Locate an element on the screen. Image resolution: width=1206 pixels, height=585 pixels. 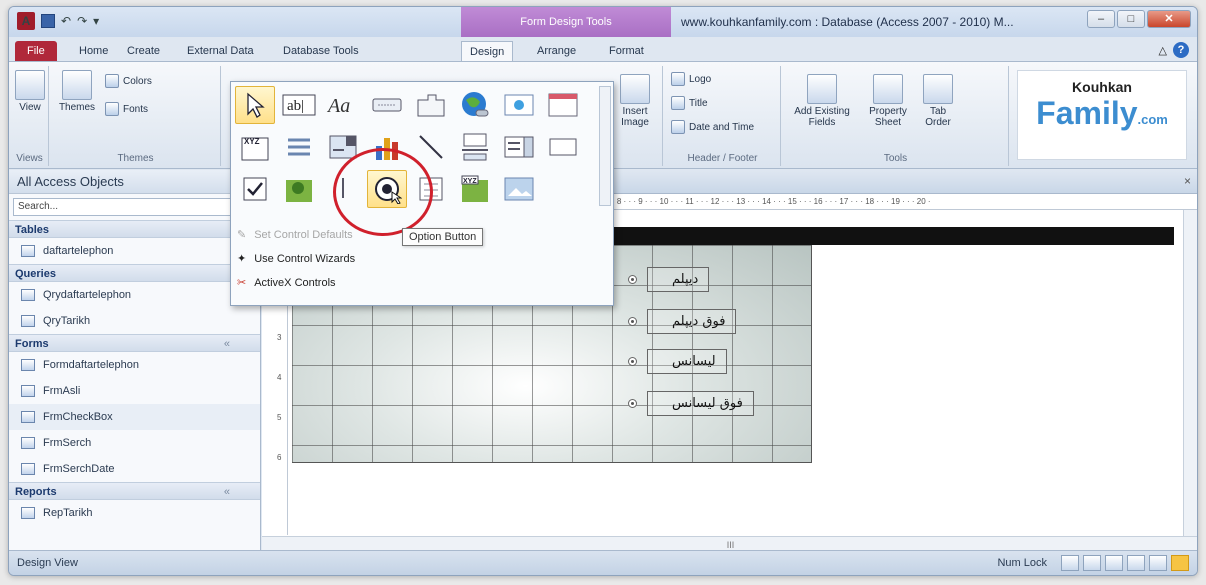
add-existing-fields-button: Add Existing Fields is located at coordinates (822, 101).